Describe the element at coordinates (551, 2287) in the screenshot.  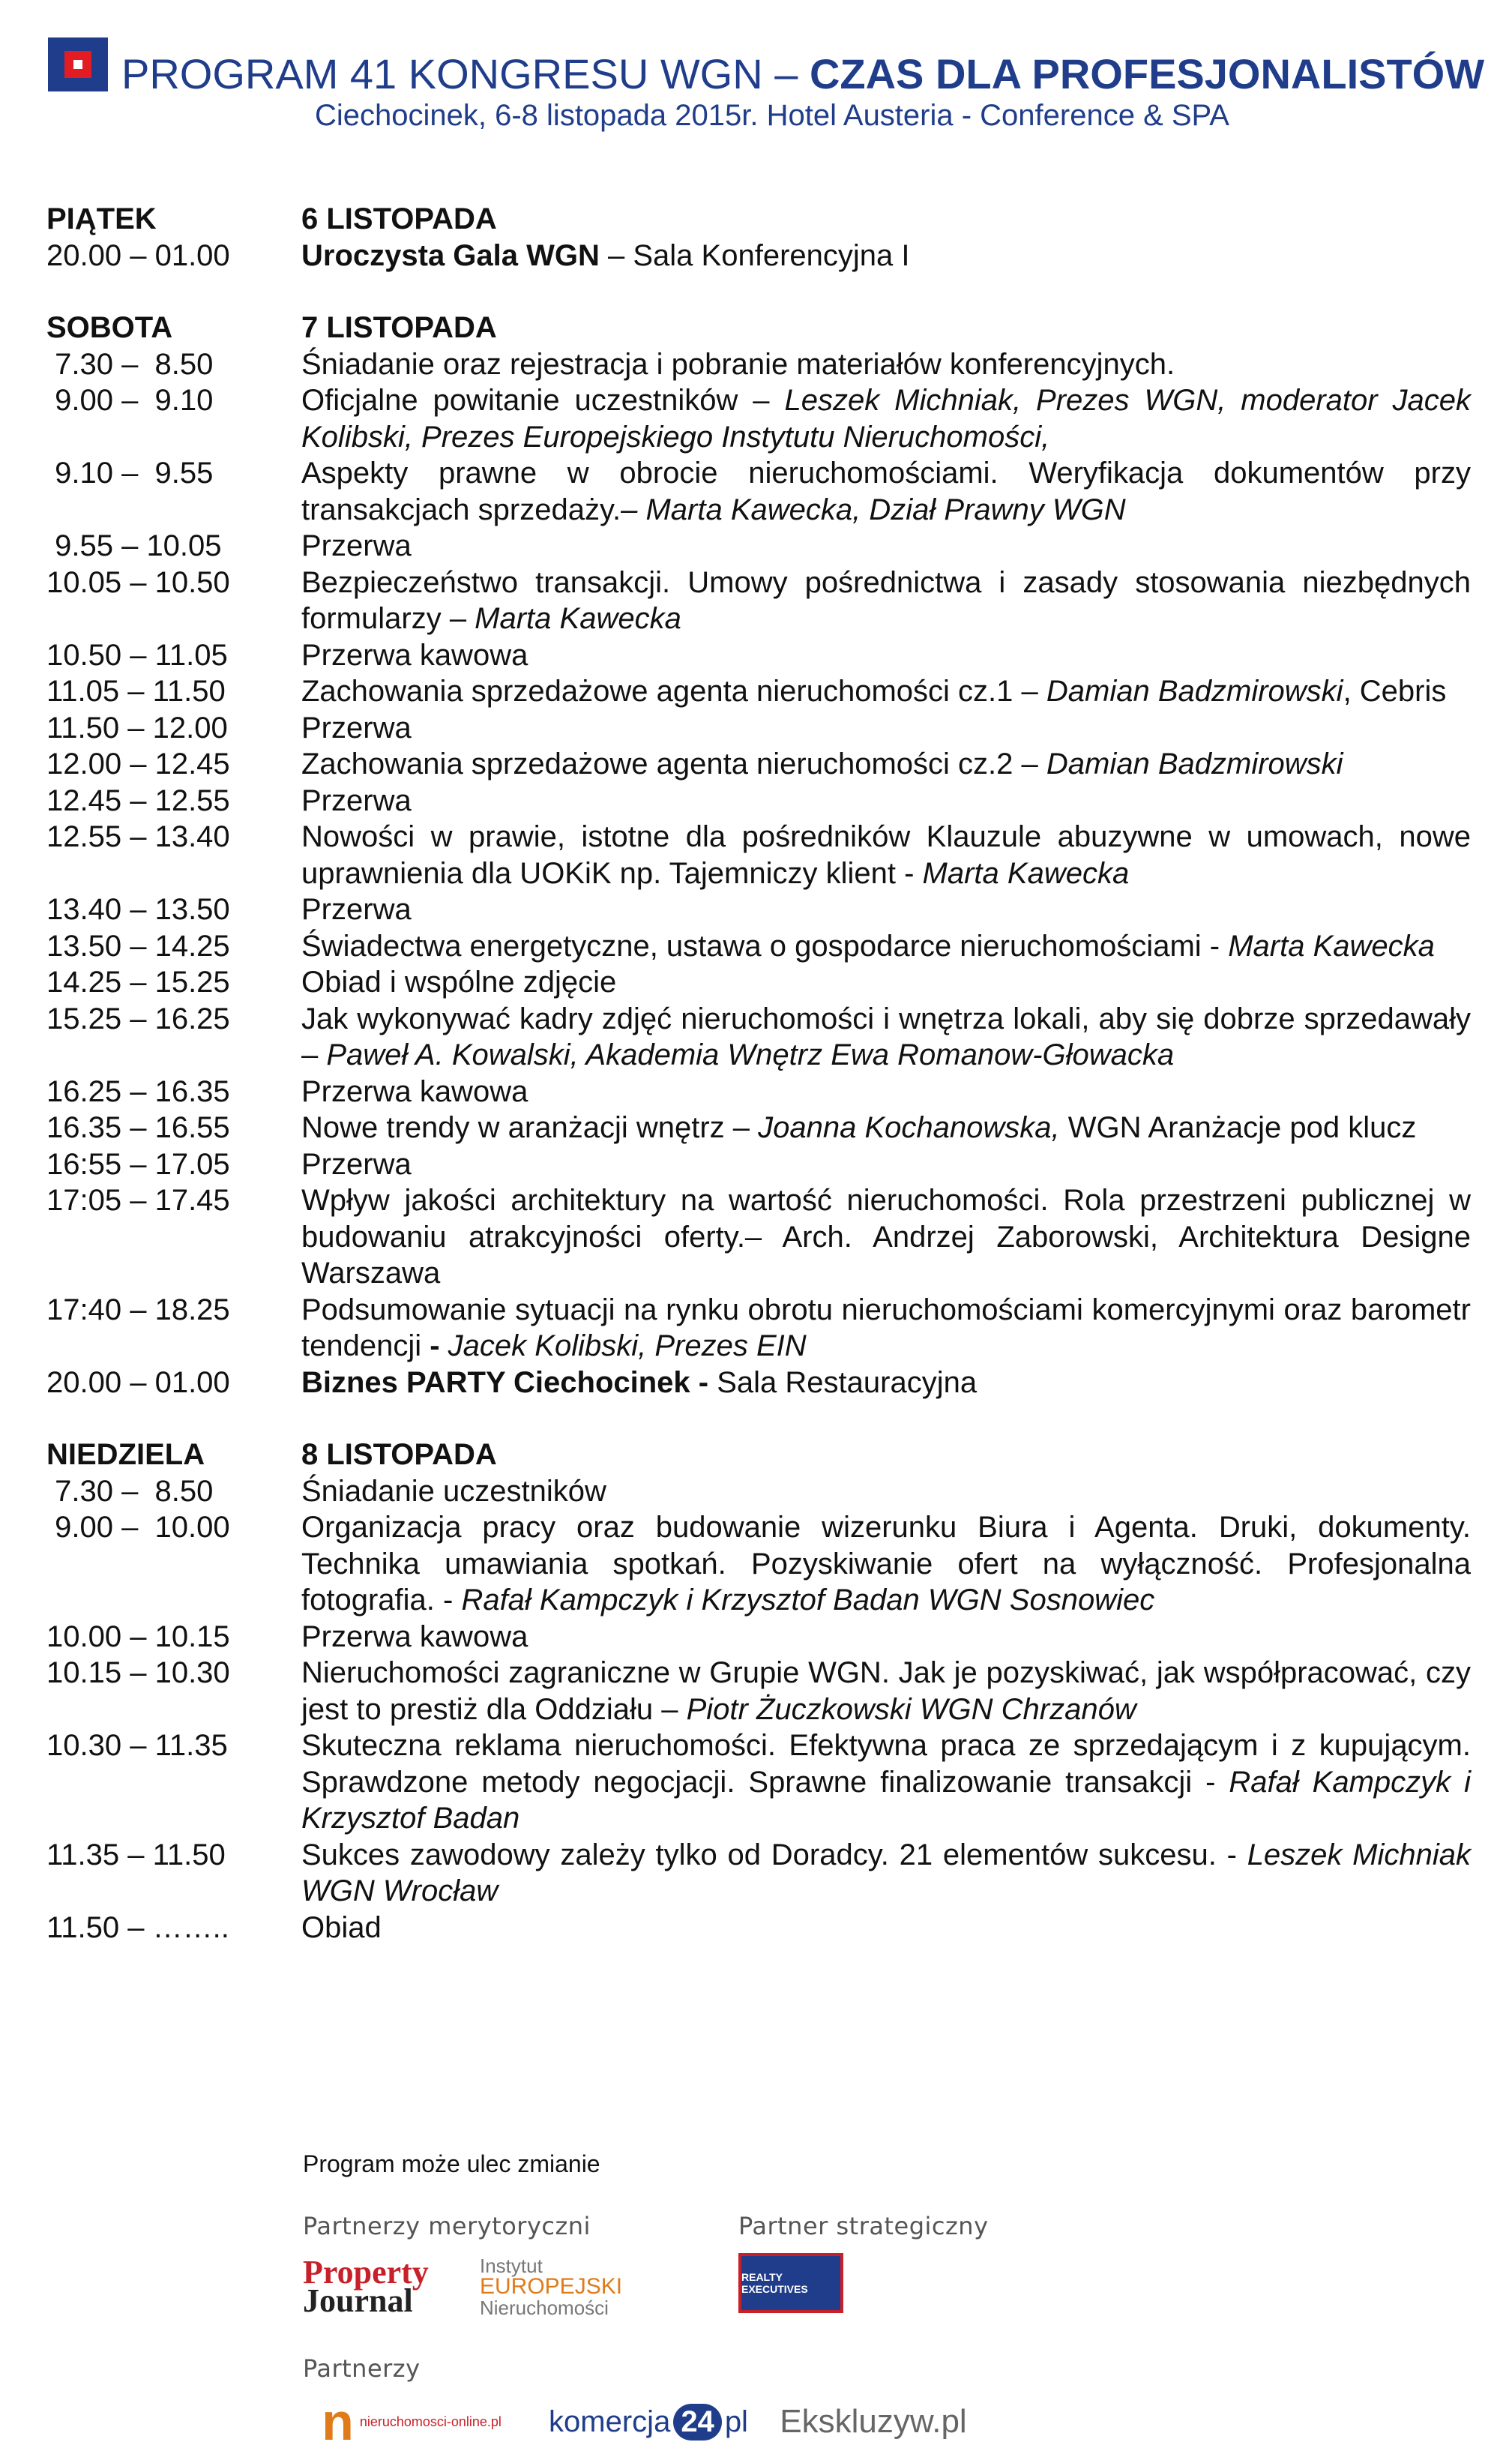
I see `instytut-europejski-logo: Instytut EUROPEJSKI Nieruchomości` at that location.